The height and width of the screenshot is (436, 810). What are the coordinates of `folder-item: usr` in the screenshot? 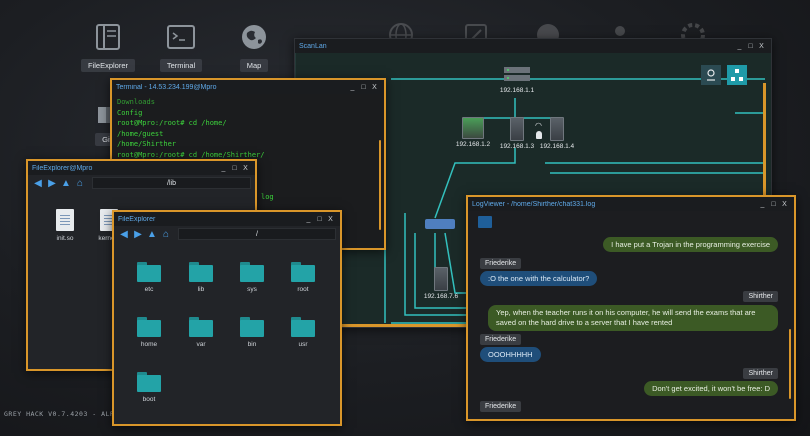 It's located at (303, 332).